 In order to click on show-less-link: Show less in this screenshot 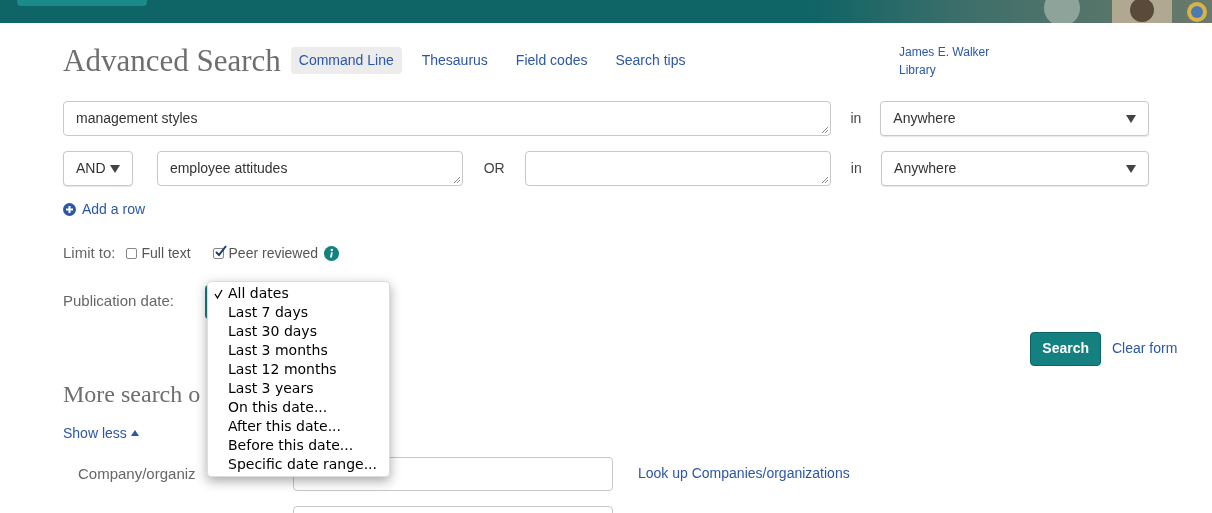, I will do `click(101, 433)`.